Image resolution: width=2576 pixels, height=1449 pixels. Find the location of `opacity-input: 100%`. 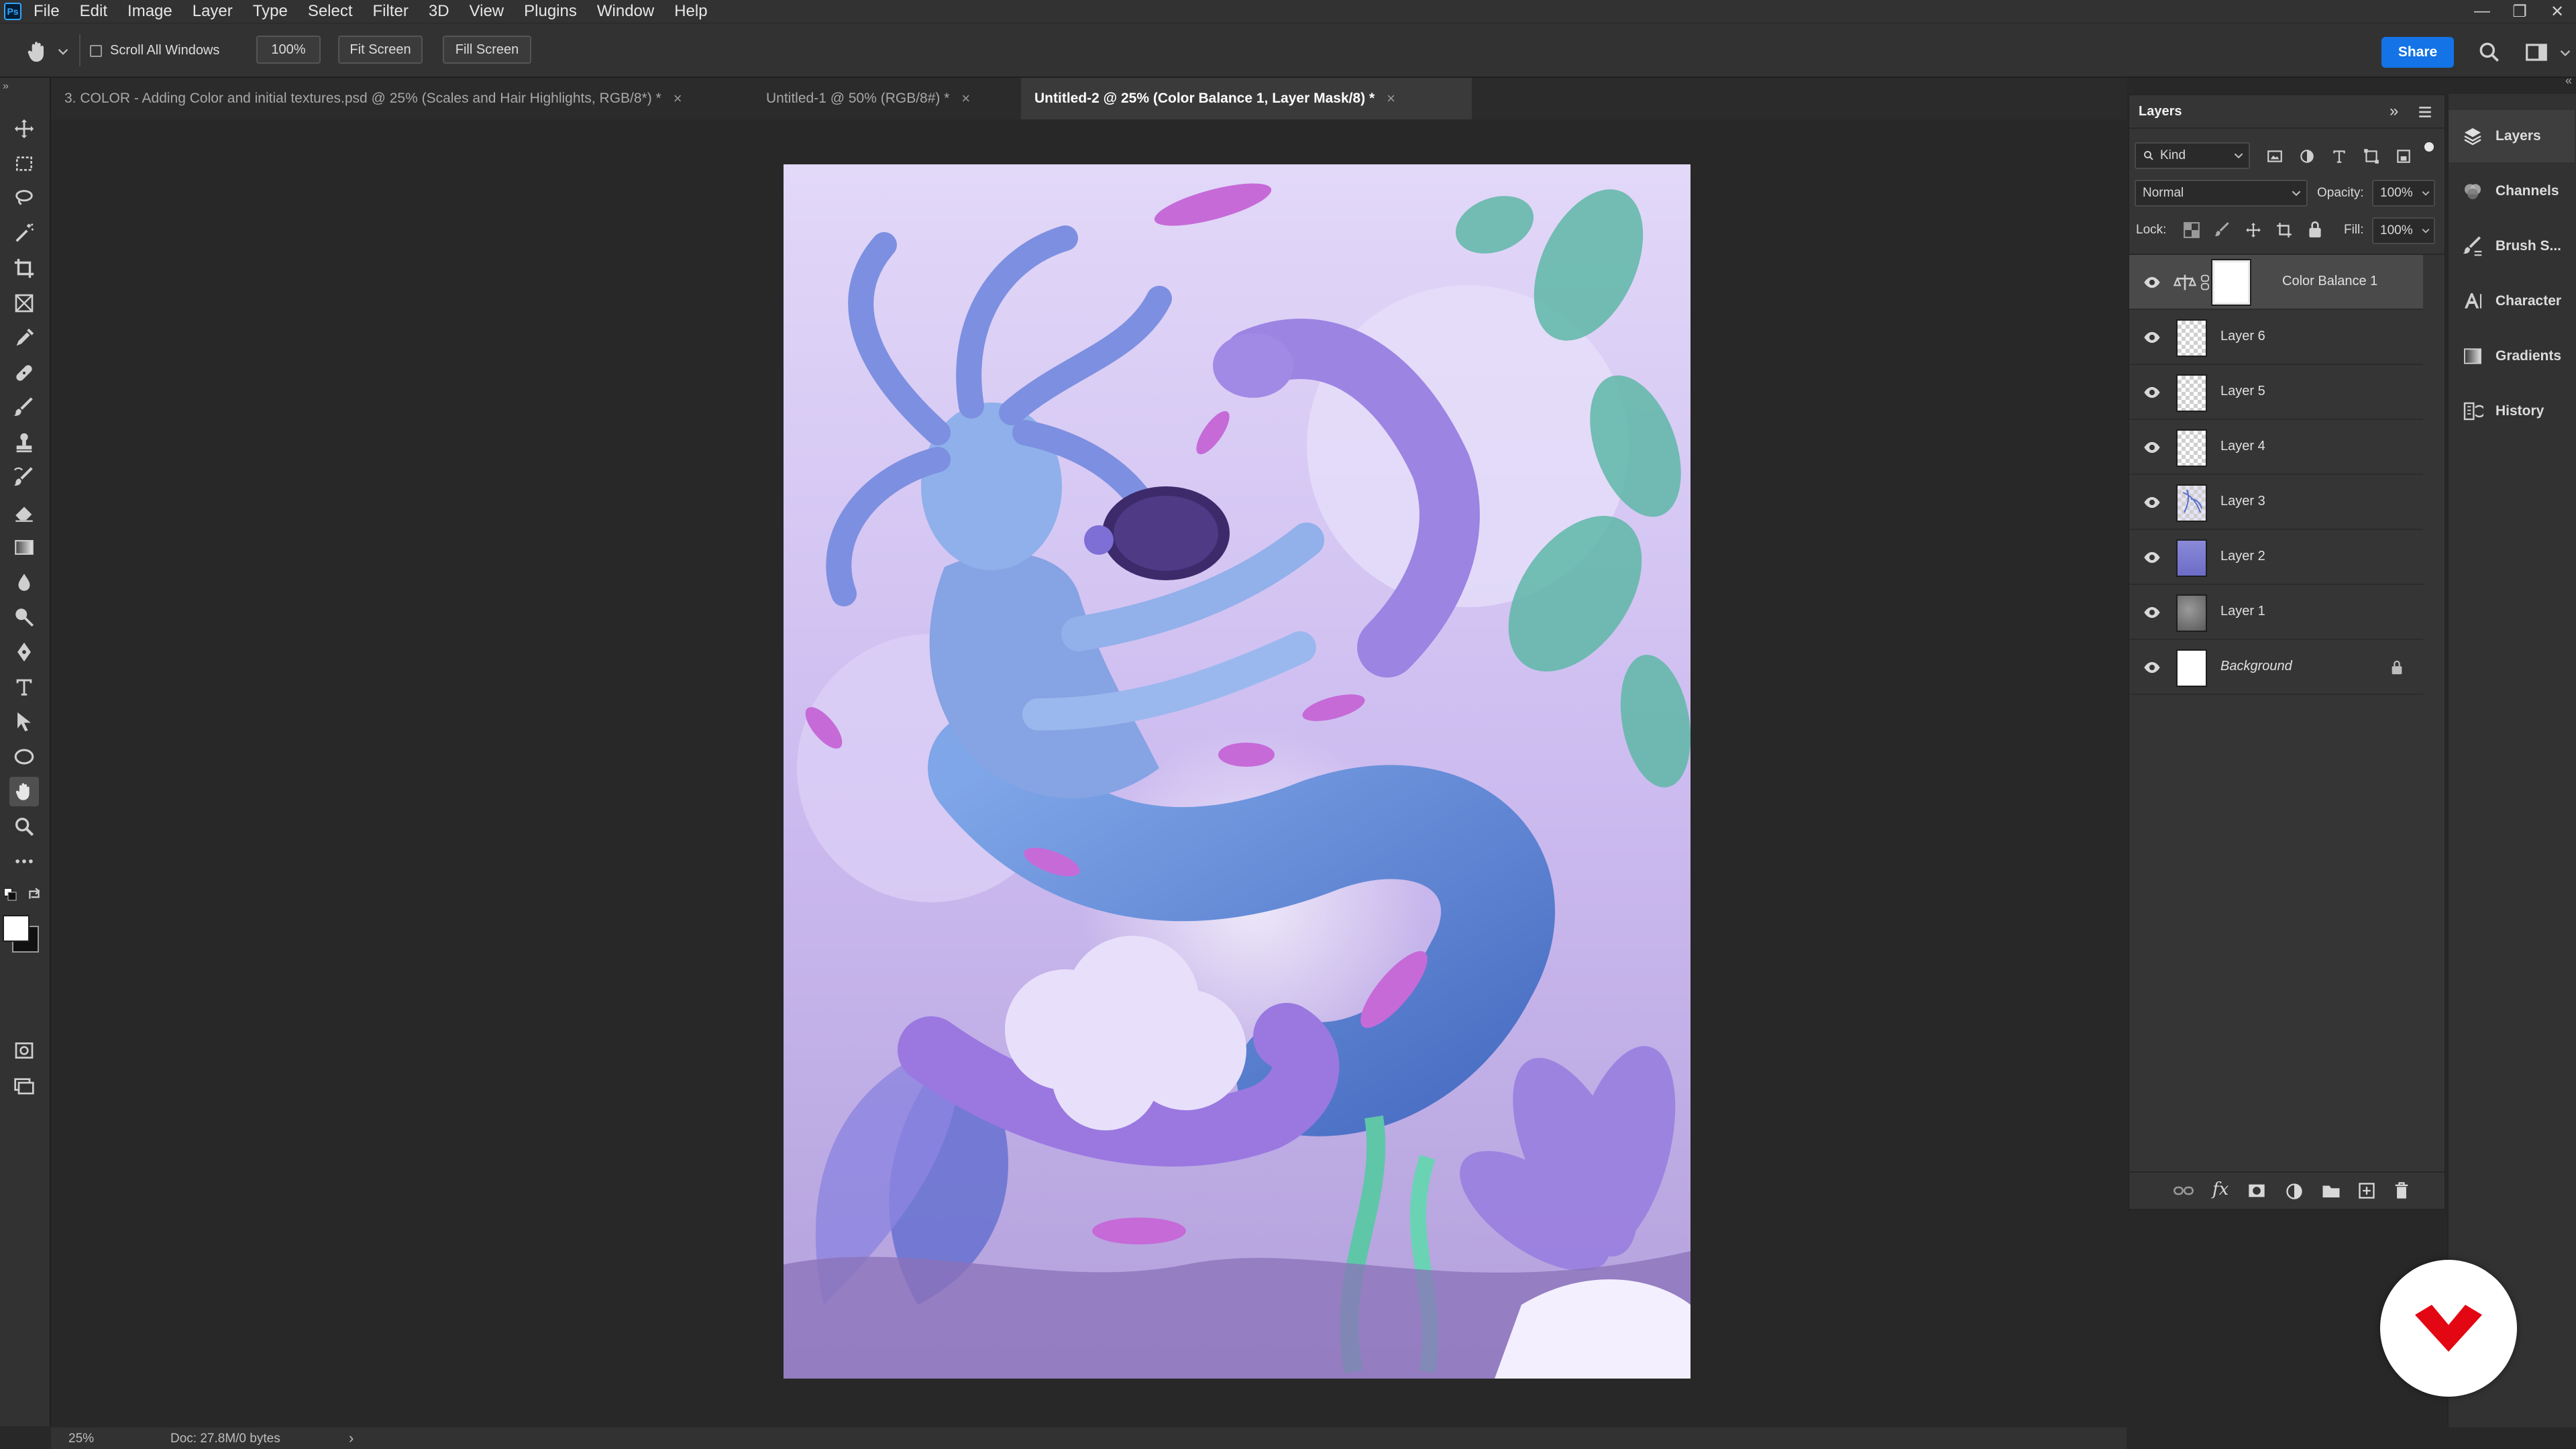

opacity-input: 100% is located at coordinates (2403, 193).